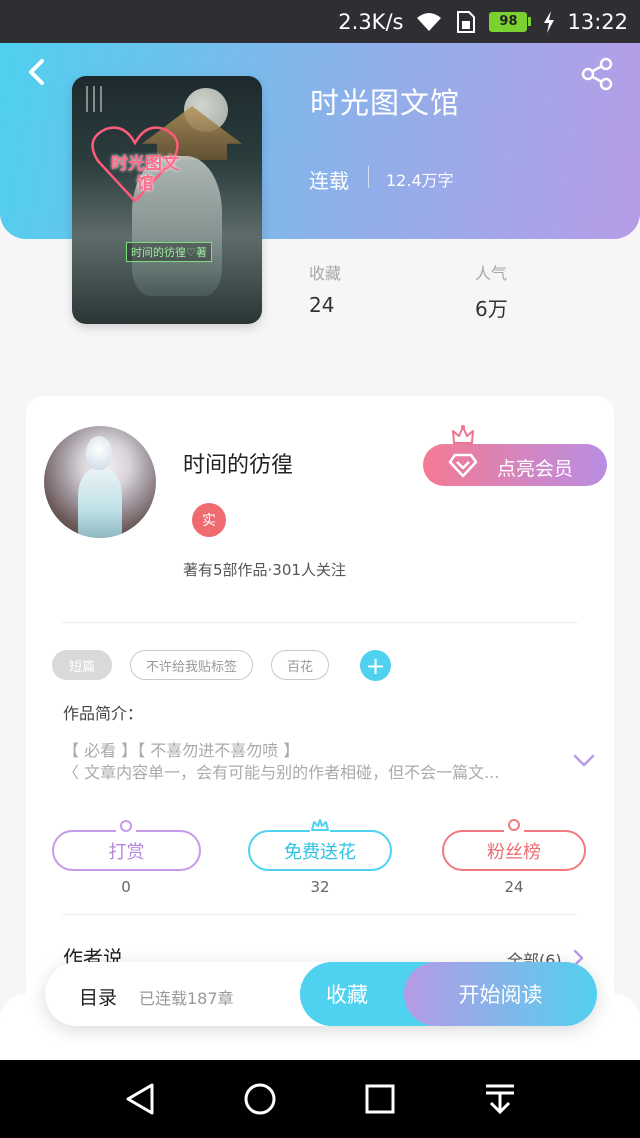 This screenshot has height=1138, width=640. I want to click on tip-icon, so click(126, 825).